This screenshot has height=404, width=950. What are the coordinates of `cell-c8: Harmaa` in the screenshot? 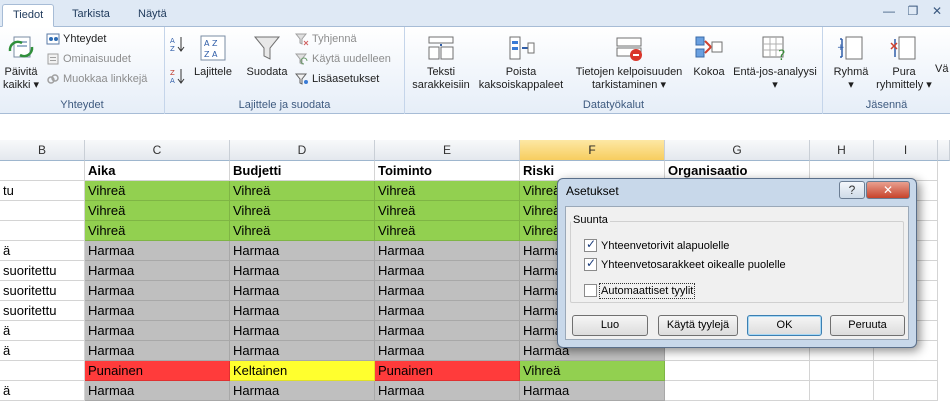 It's located at (157, 311).